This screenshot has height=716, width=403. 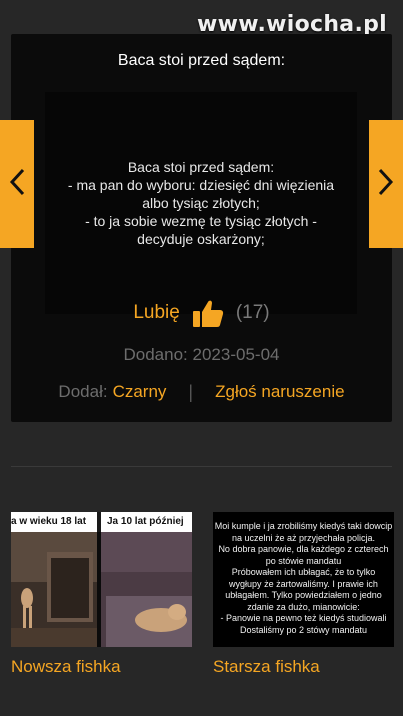 I want to click on meme-line: na uczelni że aż przyjechała policja., so click(x=303, y=537).